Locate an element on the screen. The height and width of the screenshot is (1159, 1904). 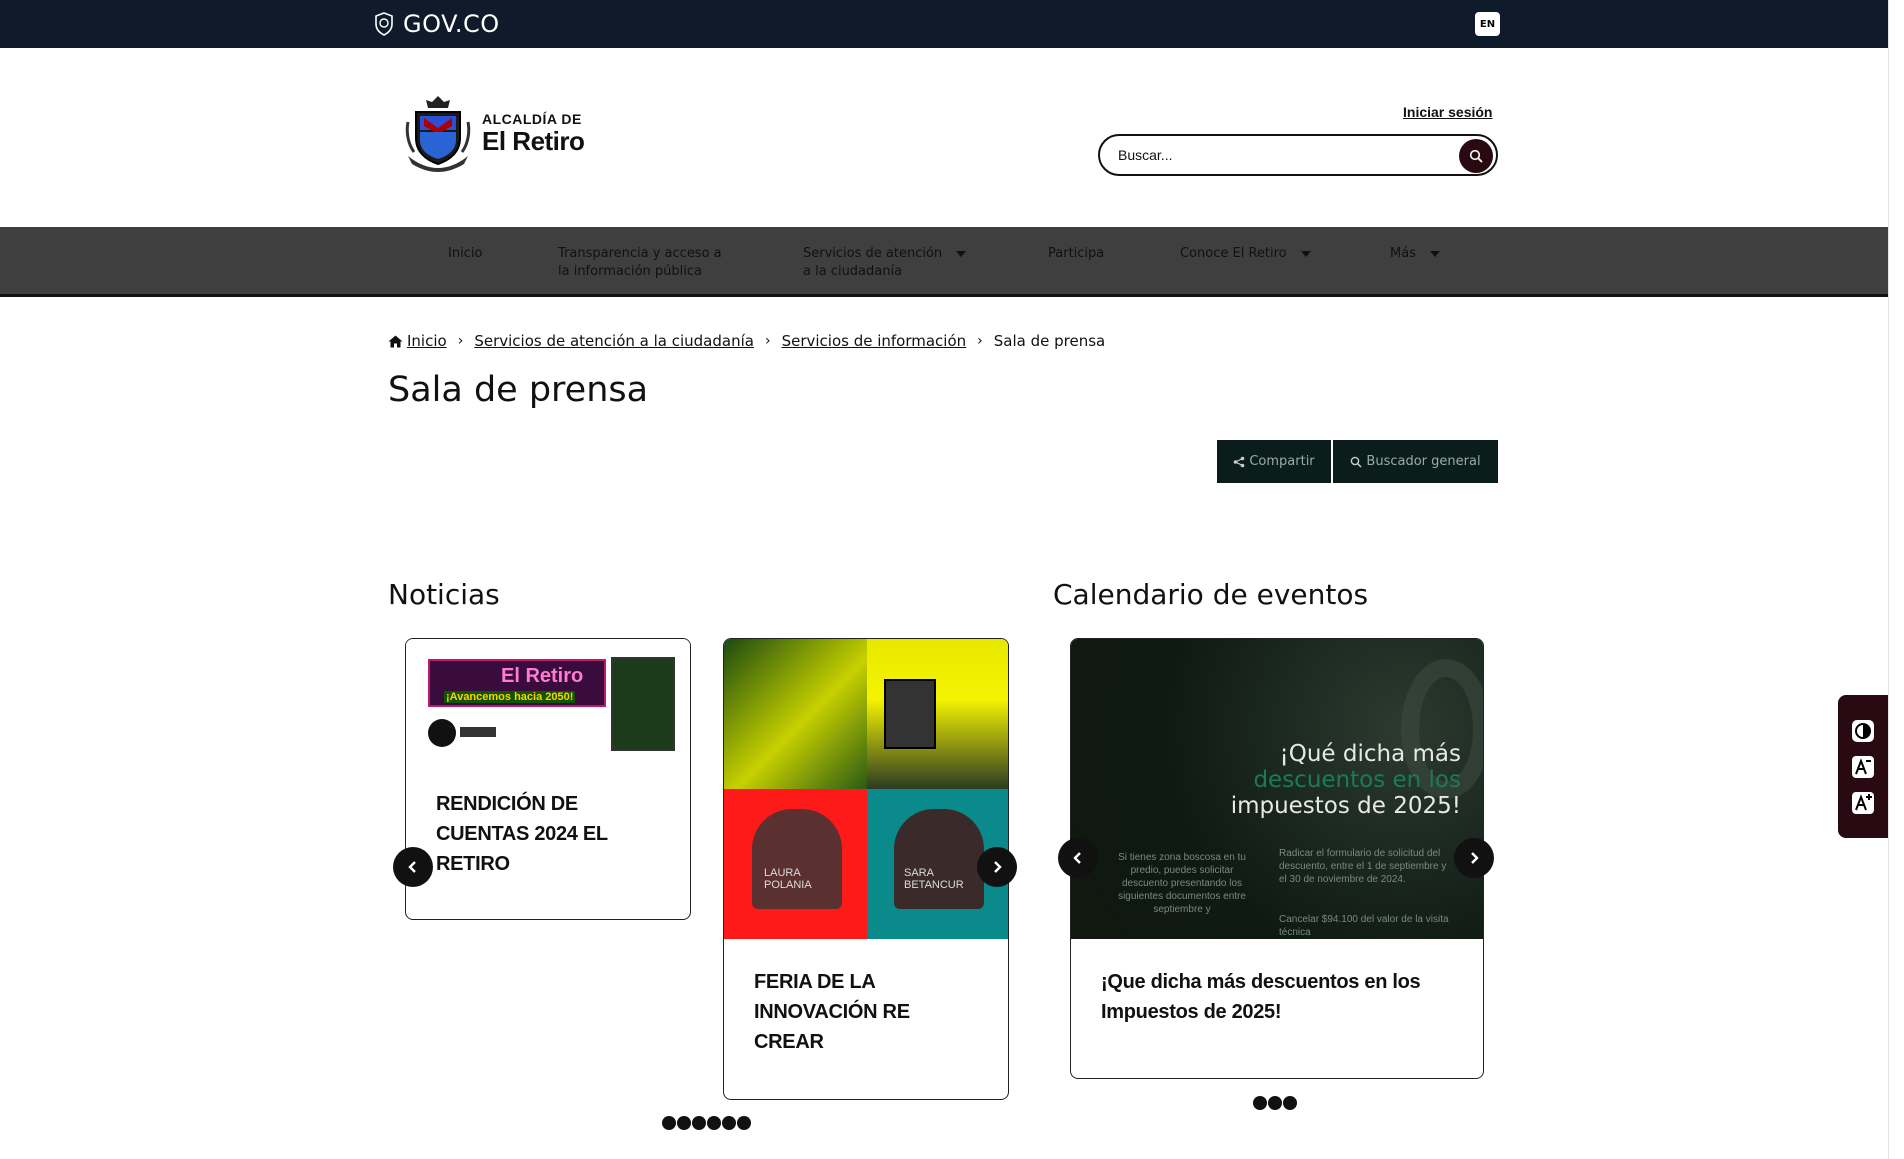
image-brand-text: El Retiro is located at coordinates (542, 676).